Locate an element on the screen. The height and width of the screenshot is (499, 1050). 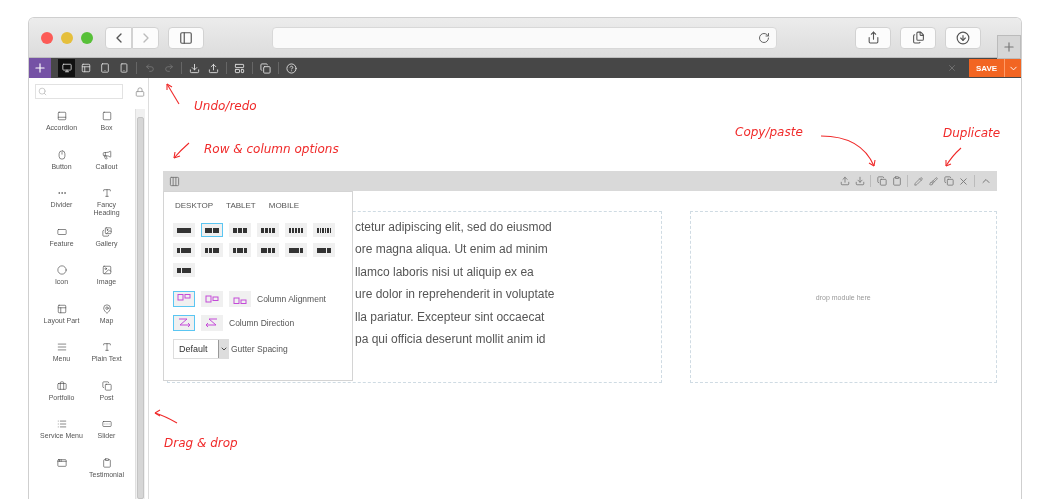
copy-button is located at coordinates (881, 181).